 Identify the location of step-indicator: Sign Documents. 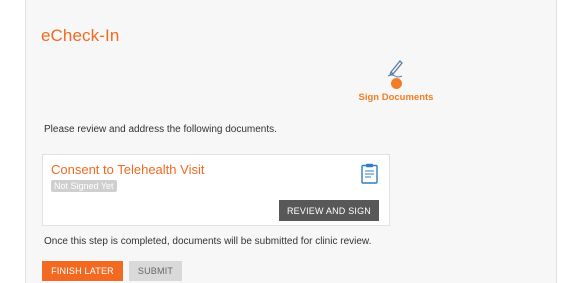
(396, 79).